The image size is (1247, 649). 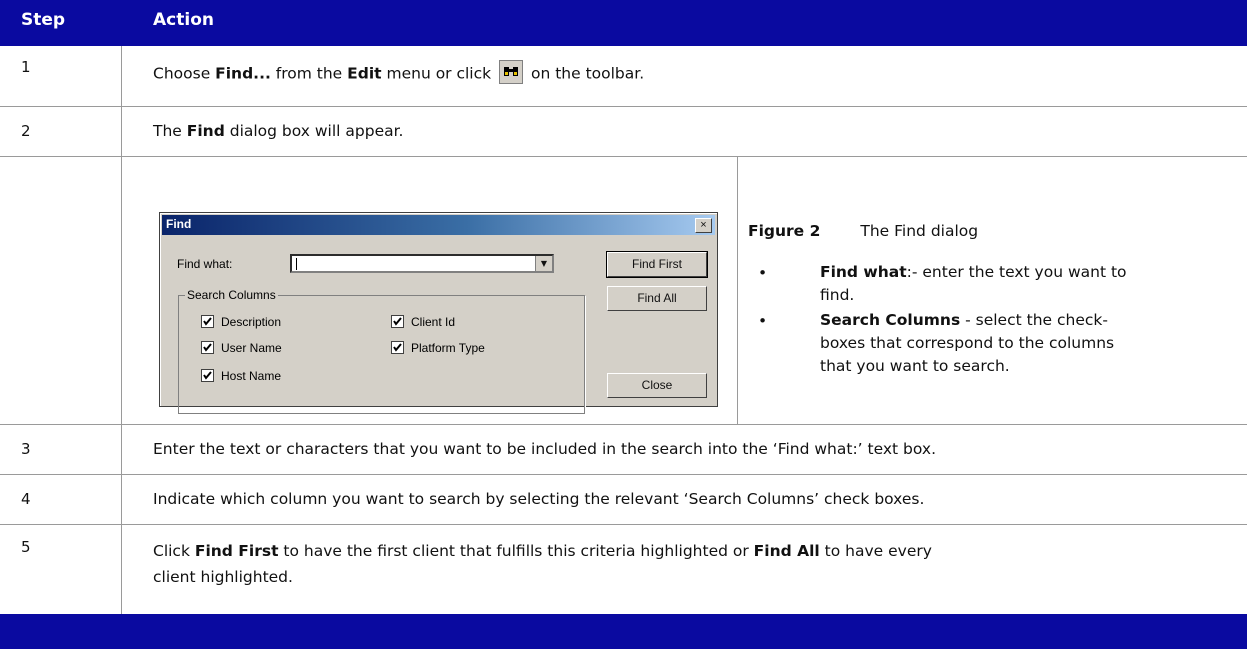 I want to click on step-column-header: Step, so click(x=43, y=20).